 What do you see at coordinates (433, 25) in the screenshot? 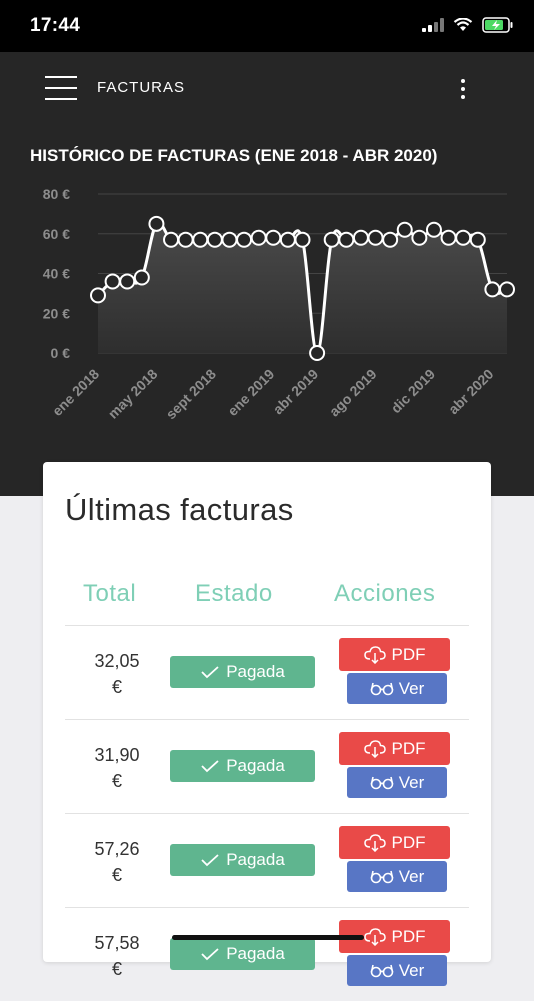
I see `signal-icon` at bounding box center [433, 25].